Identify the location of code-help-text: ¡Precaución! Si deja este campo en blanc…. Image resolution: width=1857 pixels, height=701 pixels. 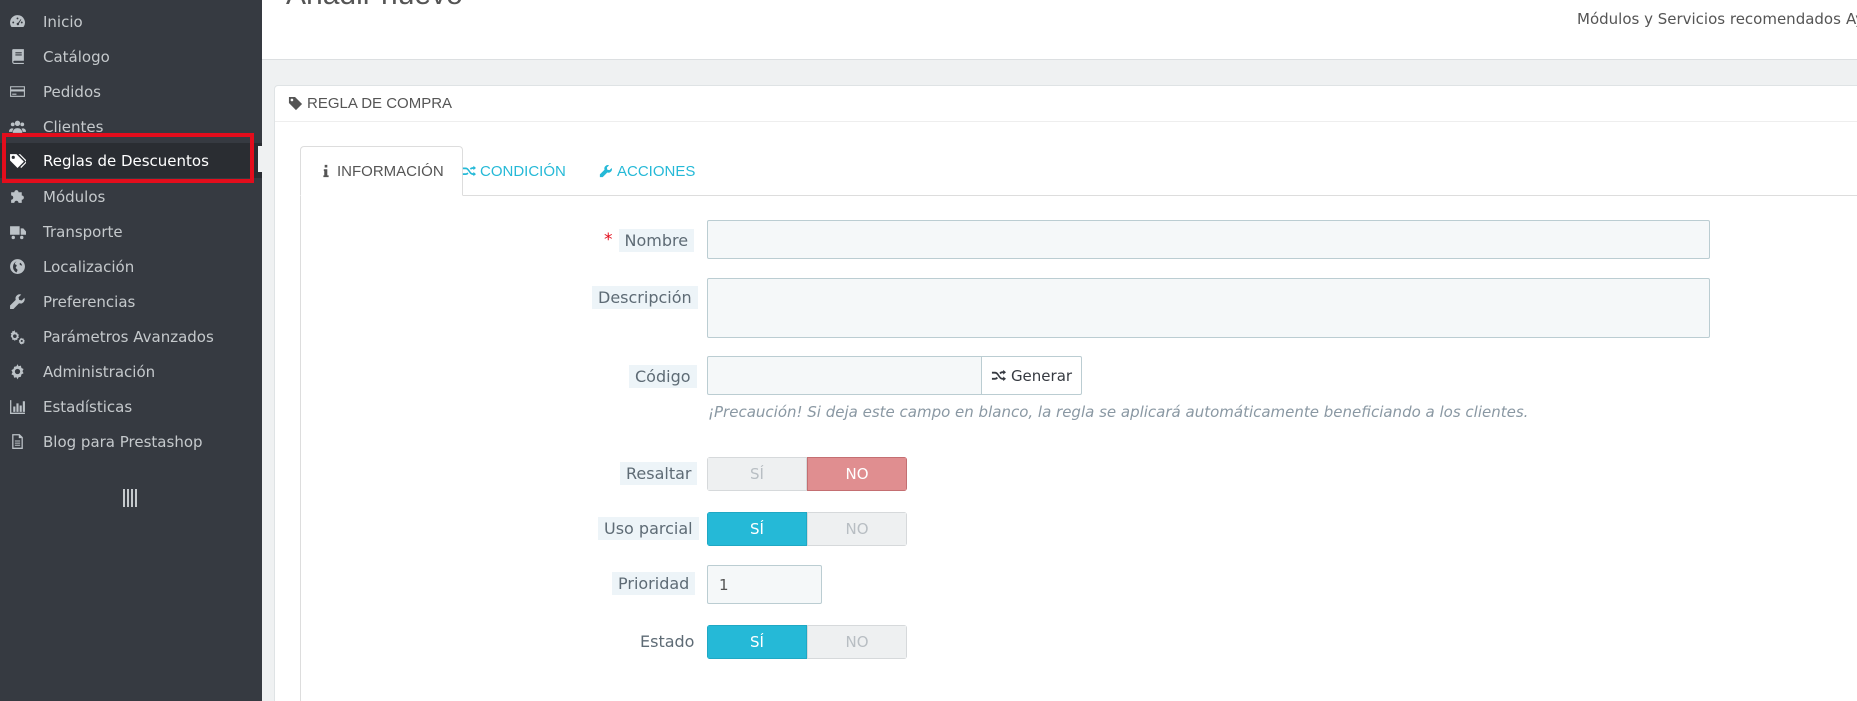
(1118, 412).